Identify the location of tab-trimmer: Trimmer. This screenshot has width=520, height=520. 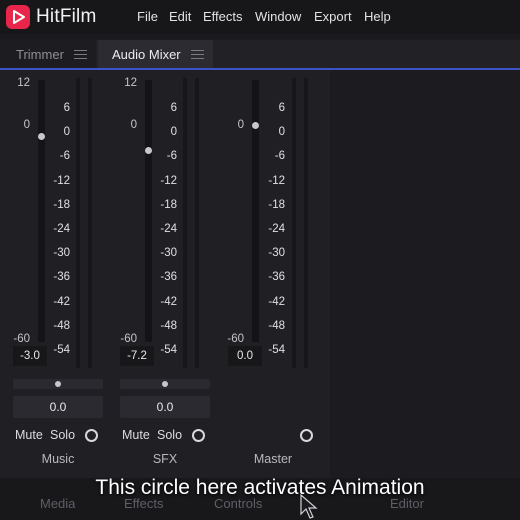
(48, 54).